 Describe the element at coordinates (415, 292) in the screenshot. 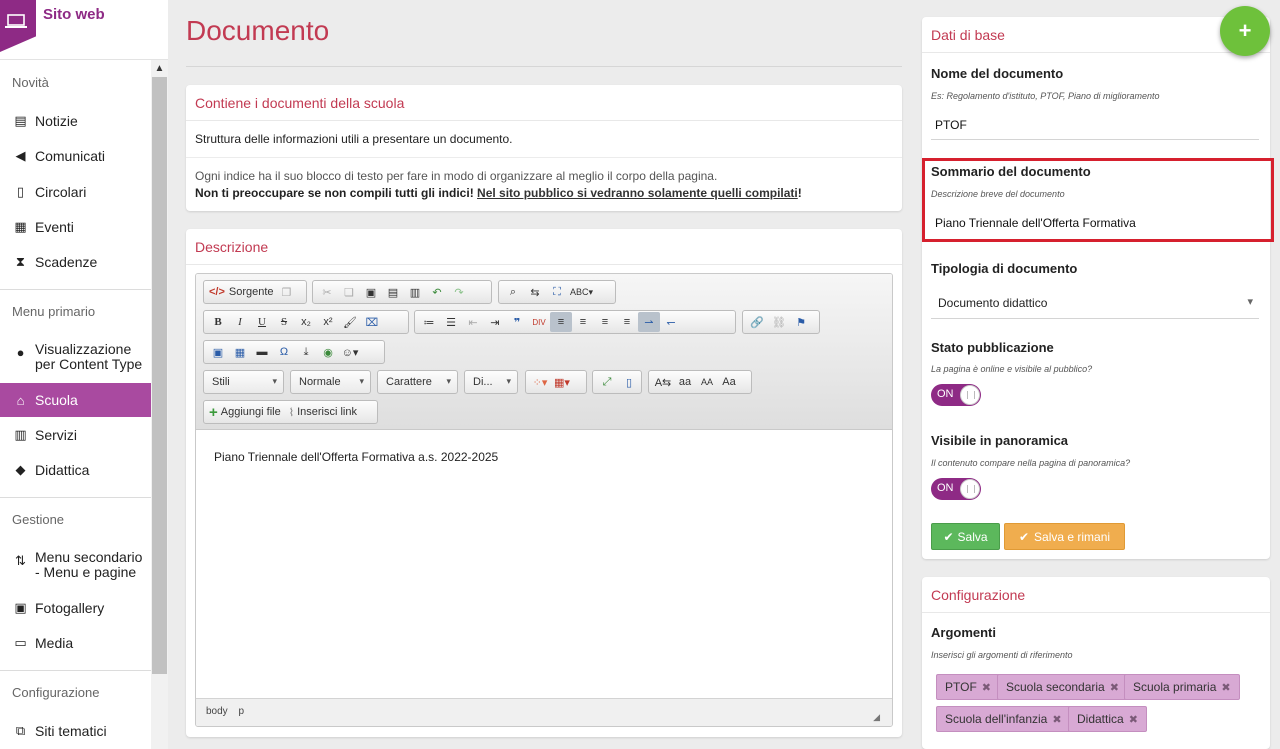

I see `paste-word-icon: ▥` at that location.